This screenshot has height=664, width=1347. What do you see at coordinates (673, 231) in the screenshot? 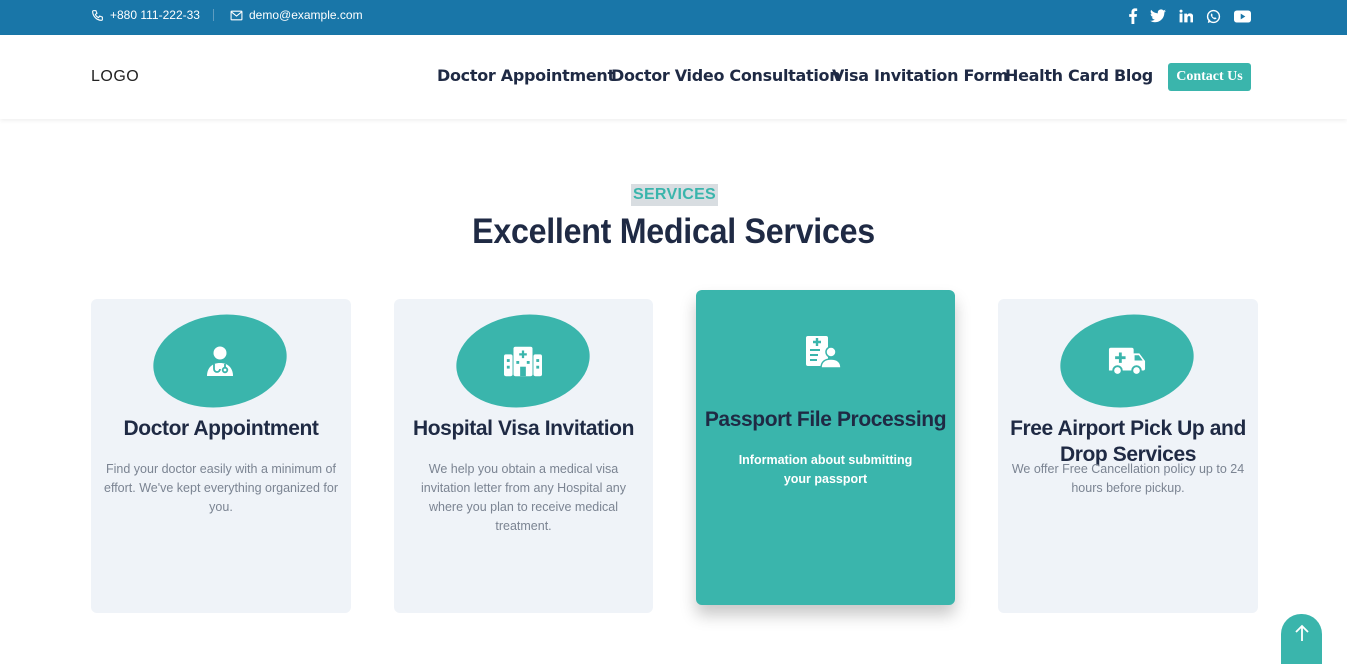
I see `section-title: Excellent Medical Services` at bounding box center [673, 231].